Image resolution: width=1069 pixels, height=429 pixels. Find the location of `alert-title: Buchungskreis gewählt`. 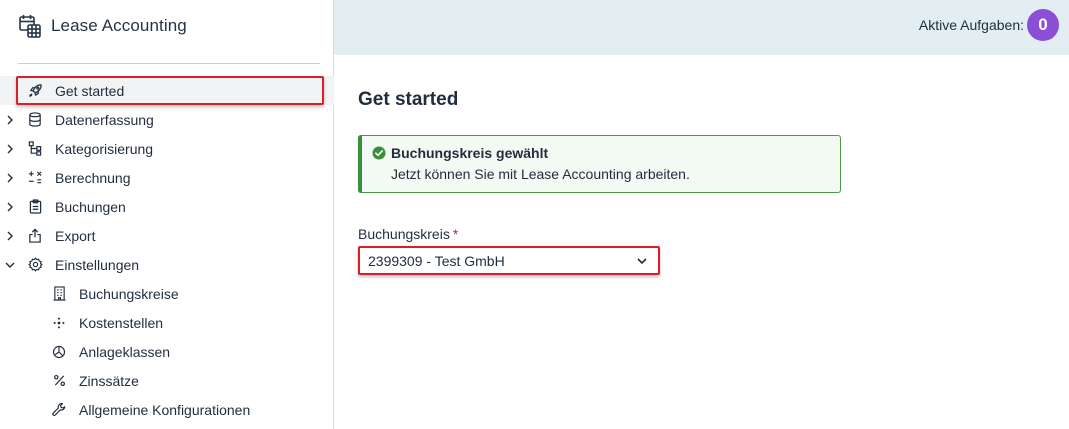

alert-title: Buchungskreis gewählt is located at coordinates (470, 153).